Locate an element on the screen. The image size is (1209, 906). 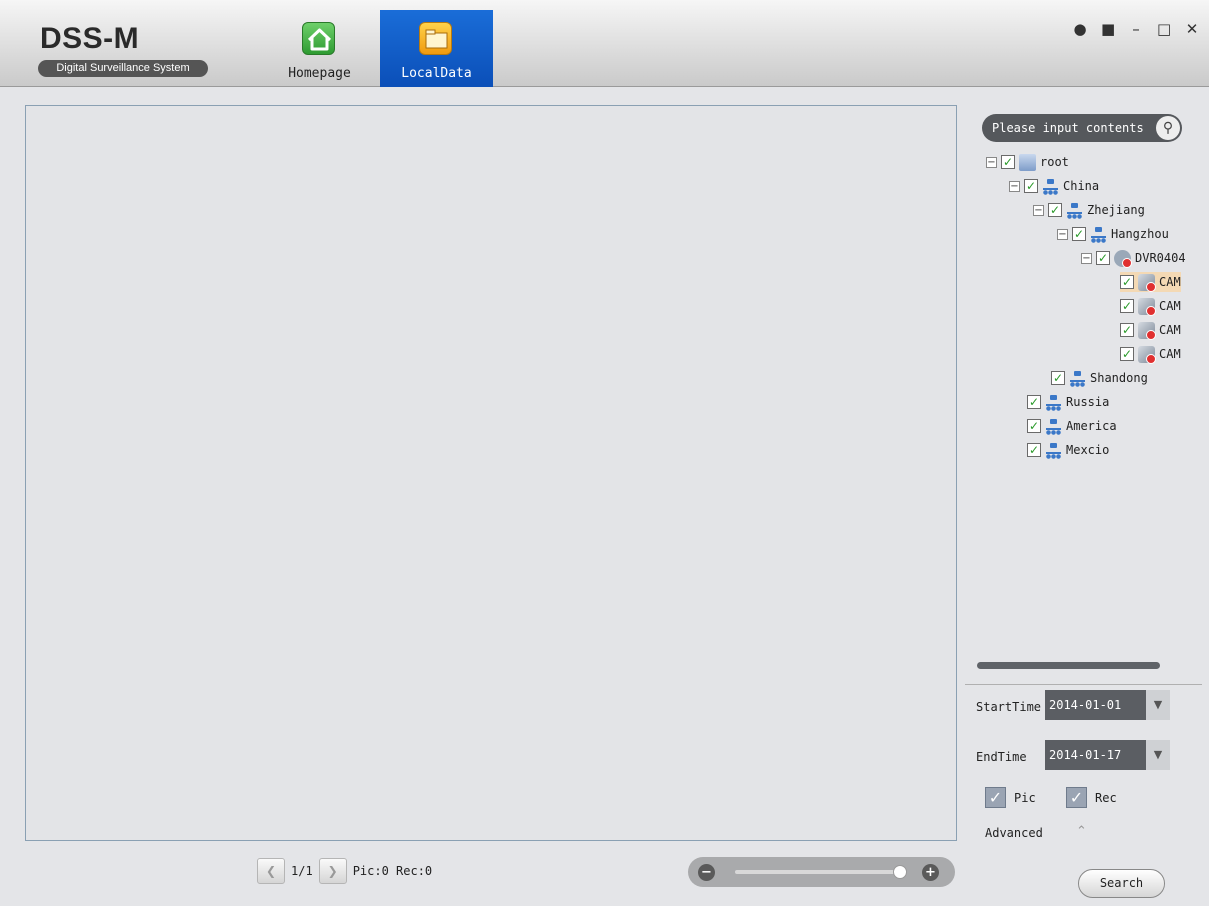
tree-node-hangzhou: − ✓ Hangzhou is located at coordinates (1113, 234).